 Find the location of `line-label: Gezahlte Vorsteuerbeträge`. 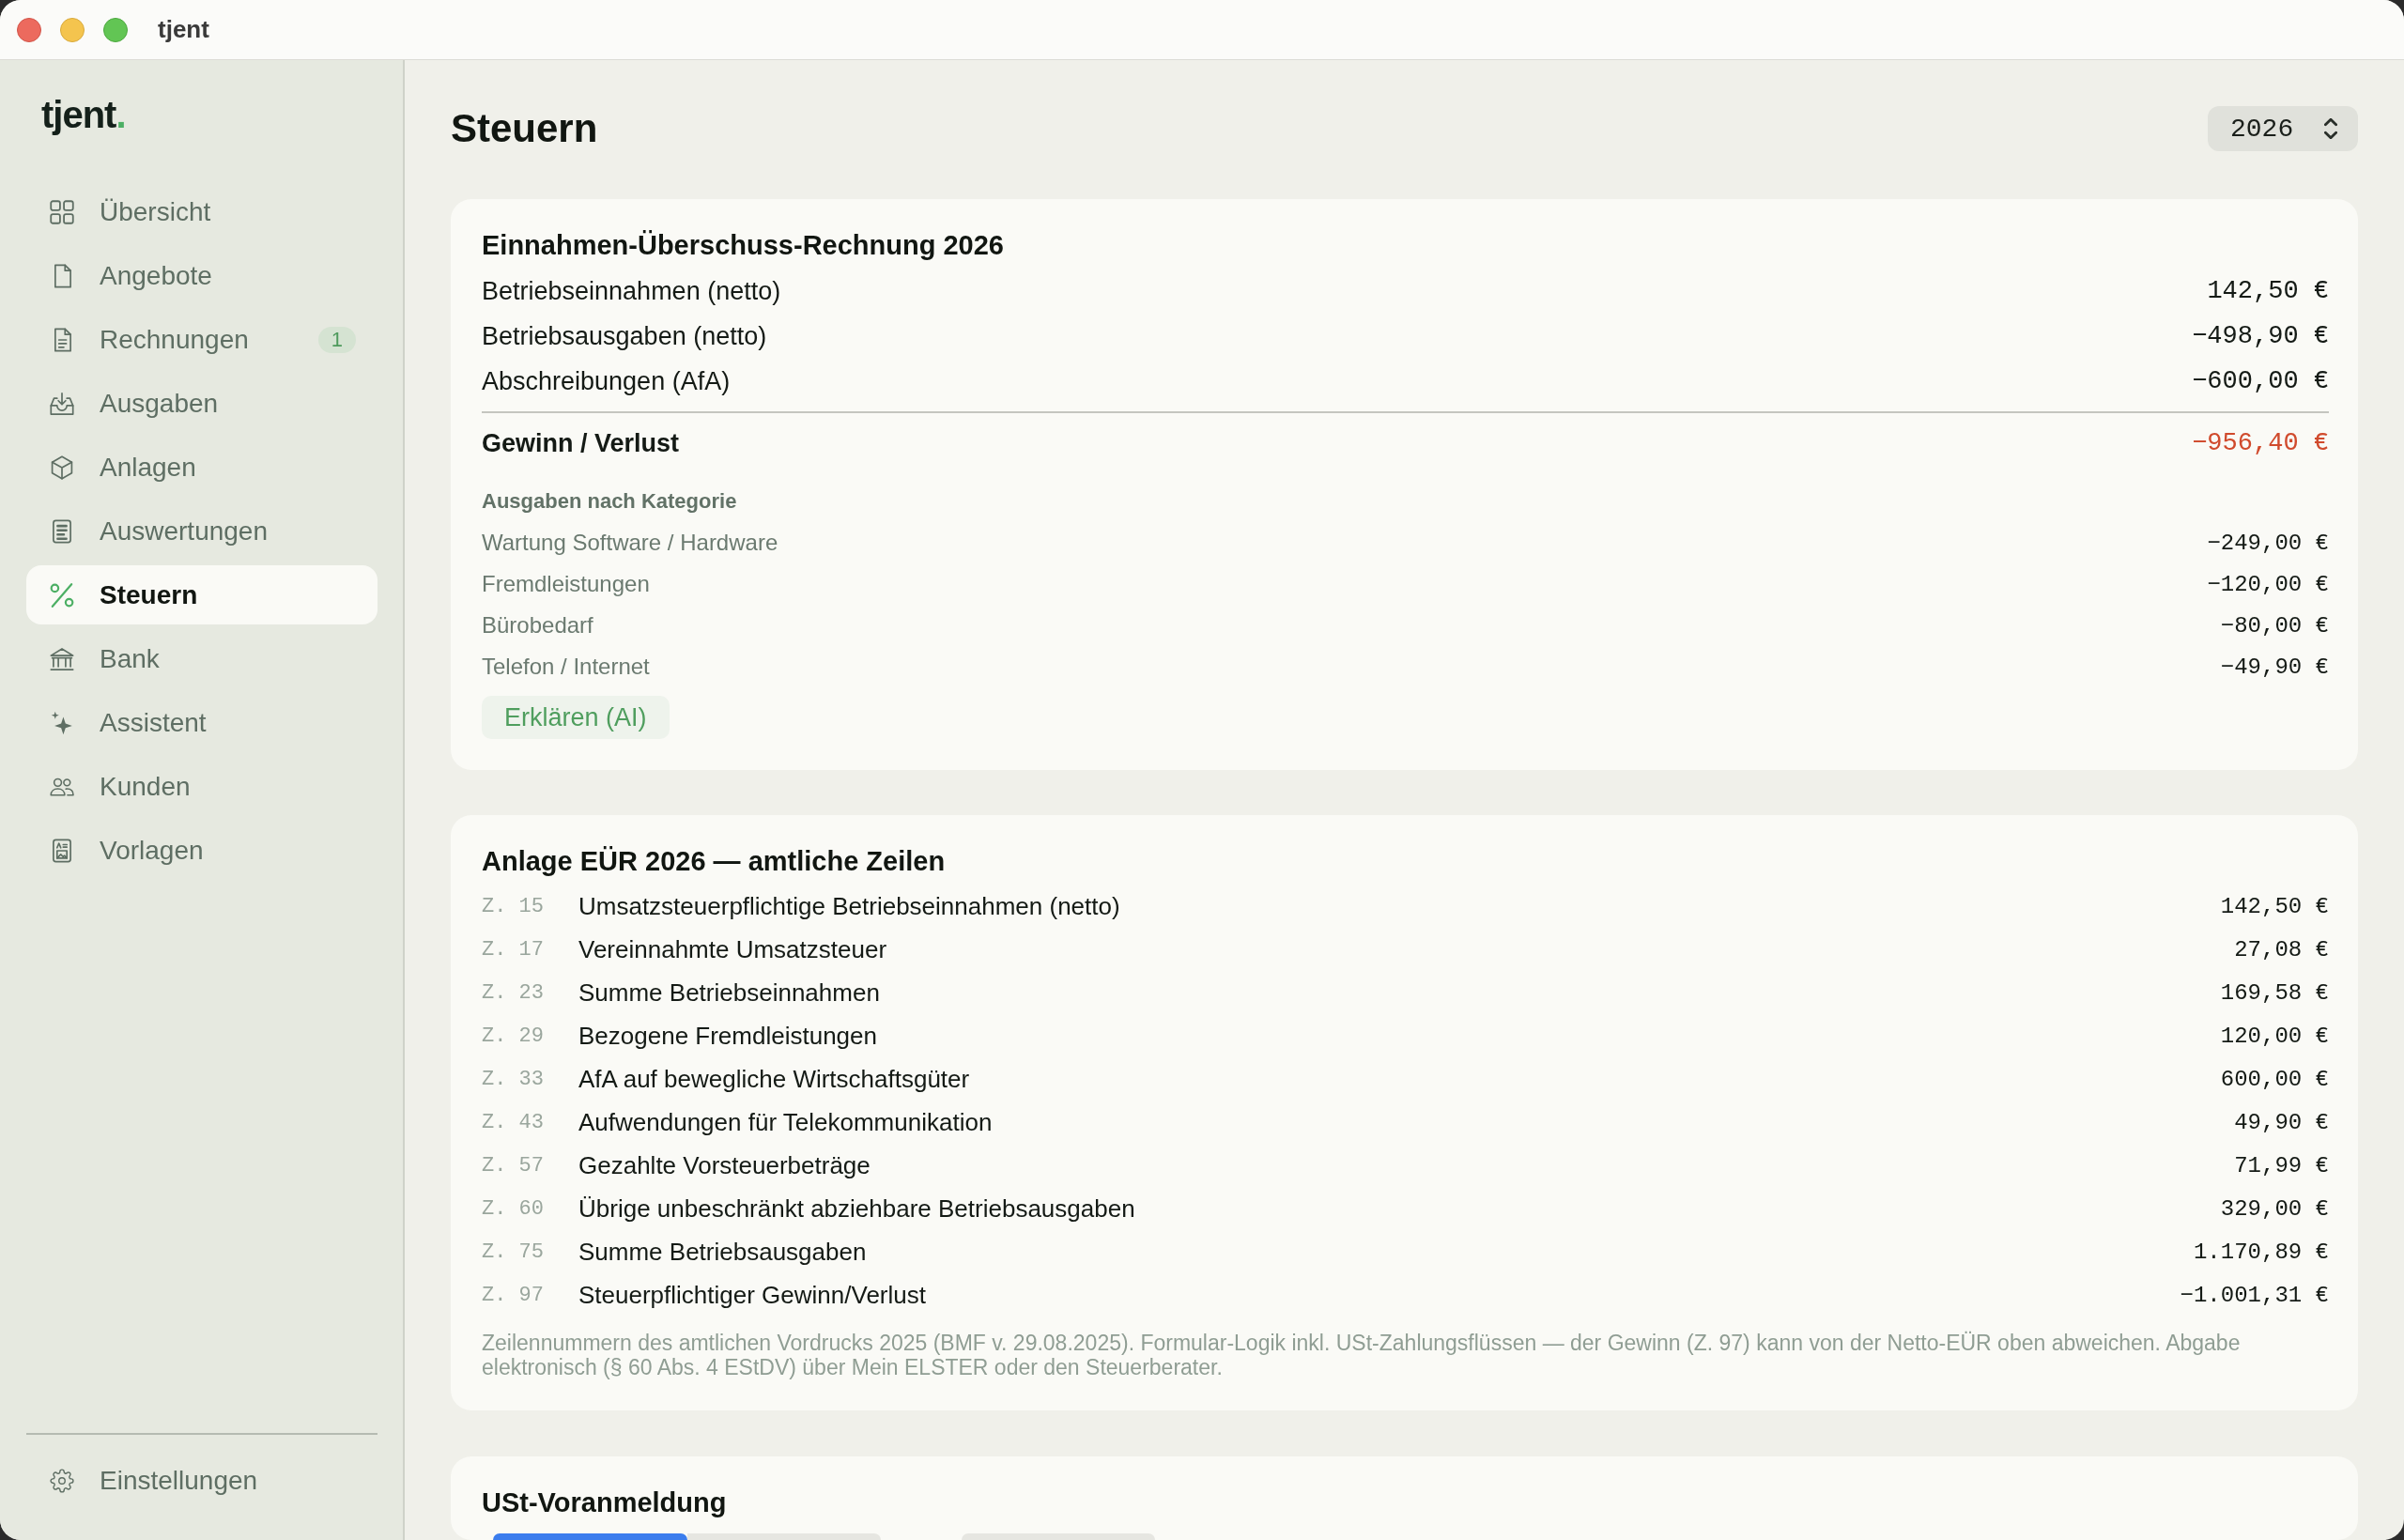

line-label: Gezahlte Vorsteuerbeträge is located at coordinates (724, 1165).